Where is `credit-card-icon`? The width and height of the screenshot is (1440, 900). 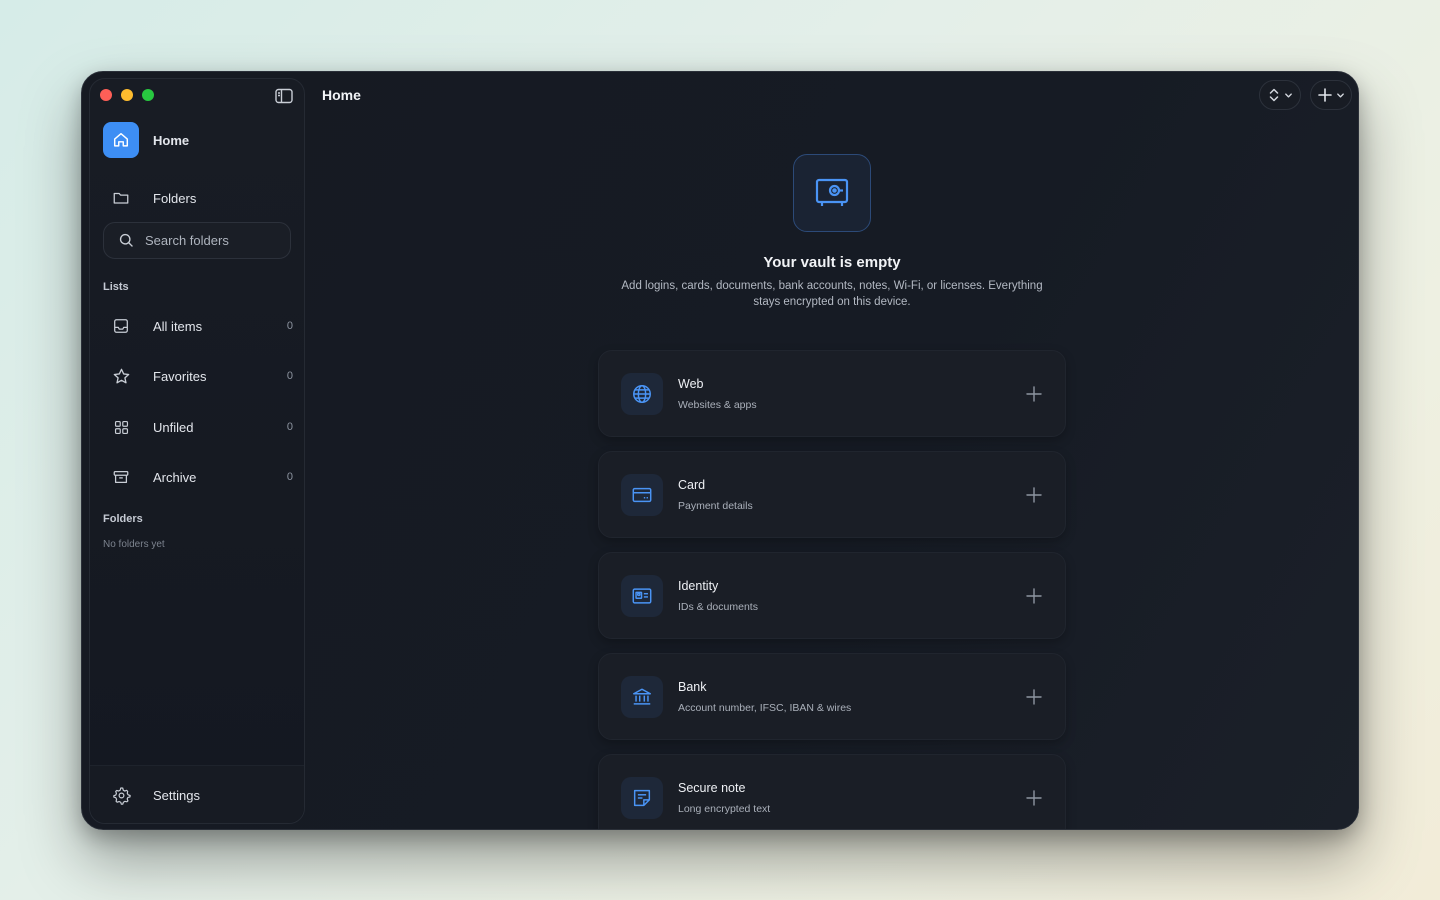
credit-card-icon is located at coordinates (642, 494).